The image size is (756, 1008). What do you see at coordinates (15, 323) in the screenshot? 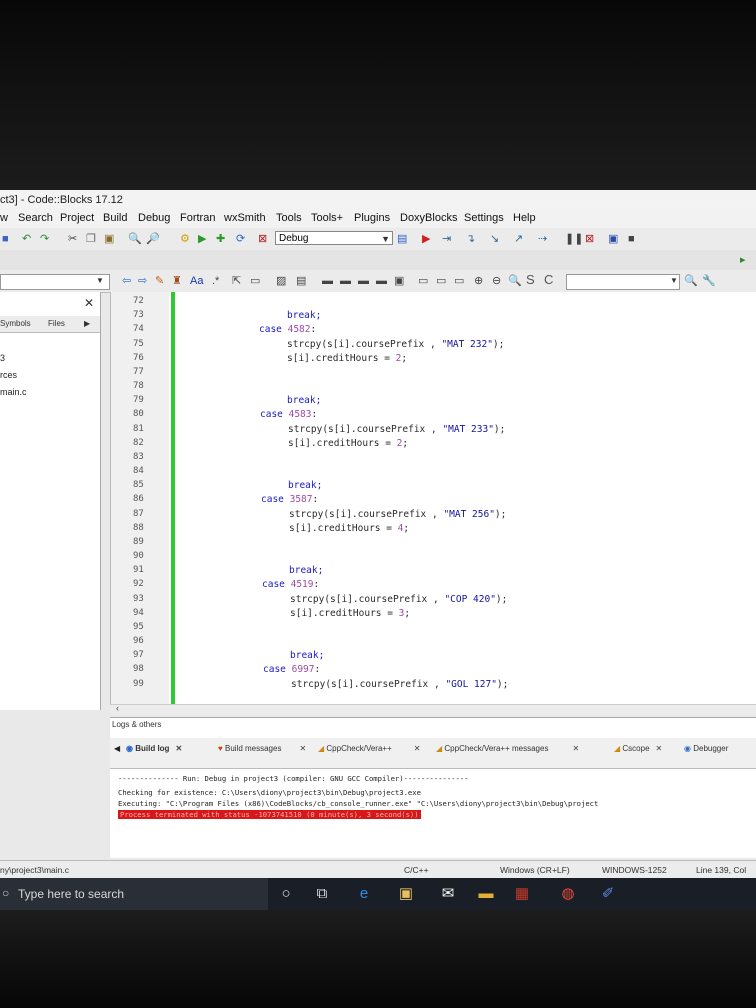
I see `tab-symbols: Symbols` at bounding box center [15, 323].